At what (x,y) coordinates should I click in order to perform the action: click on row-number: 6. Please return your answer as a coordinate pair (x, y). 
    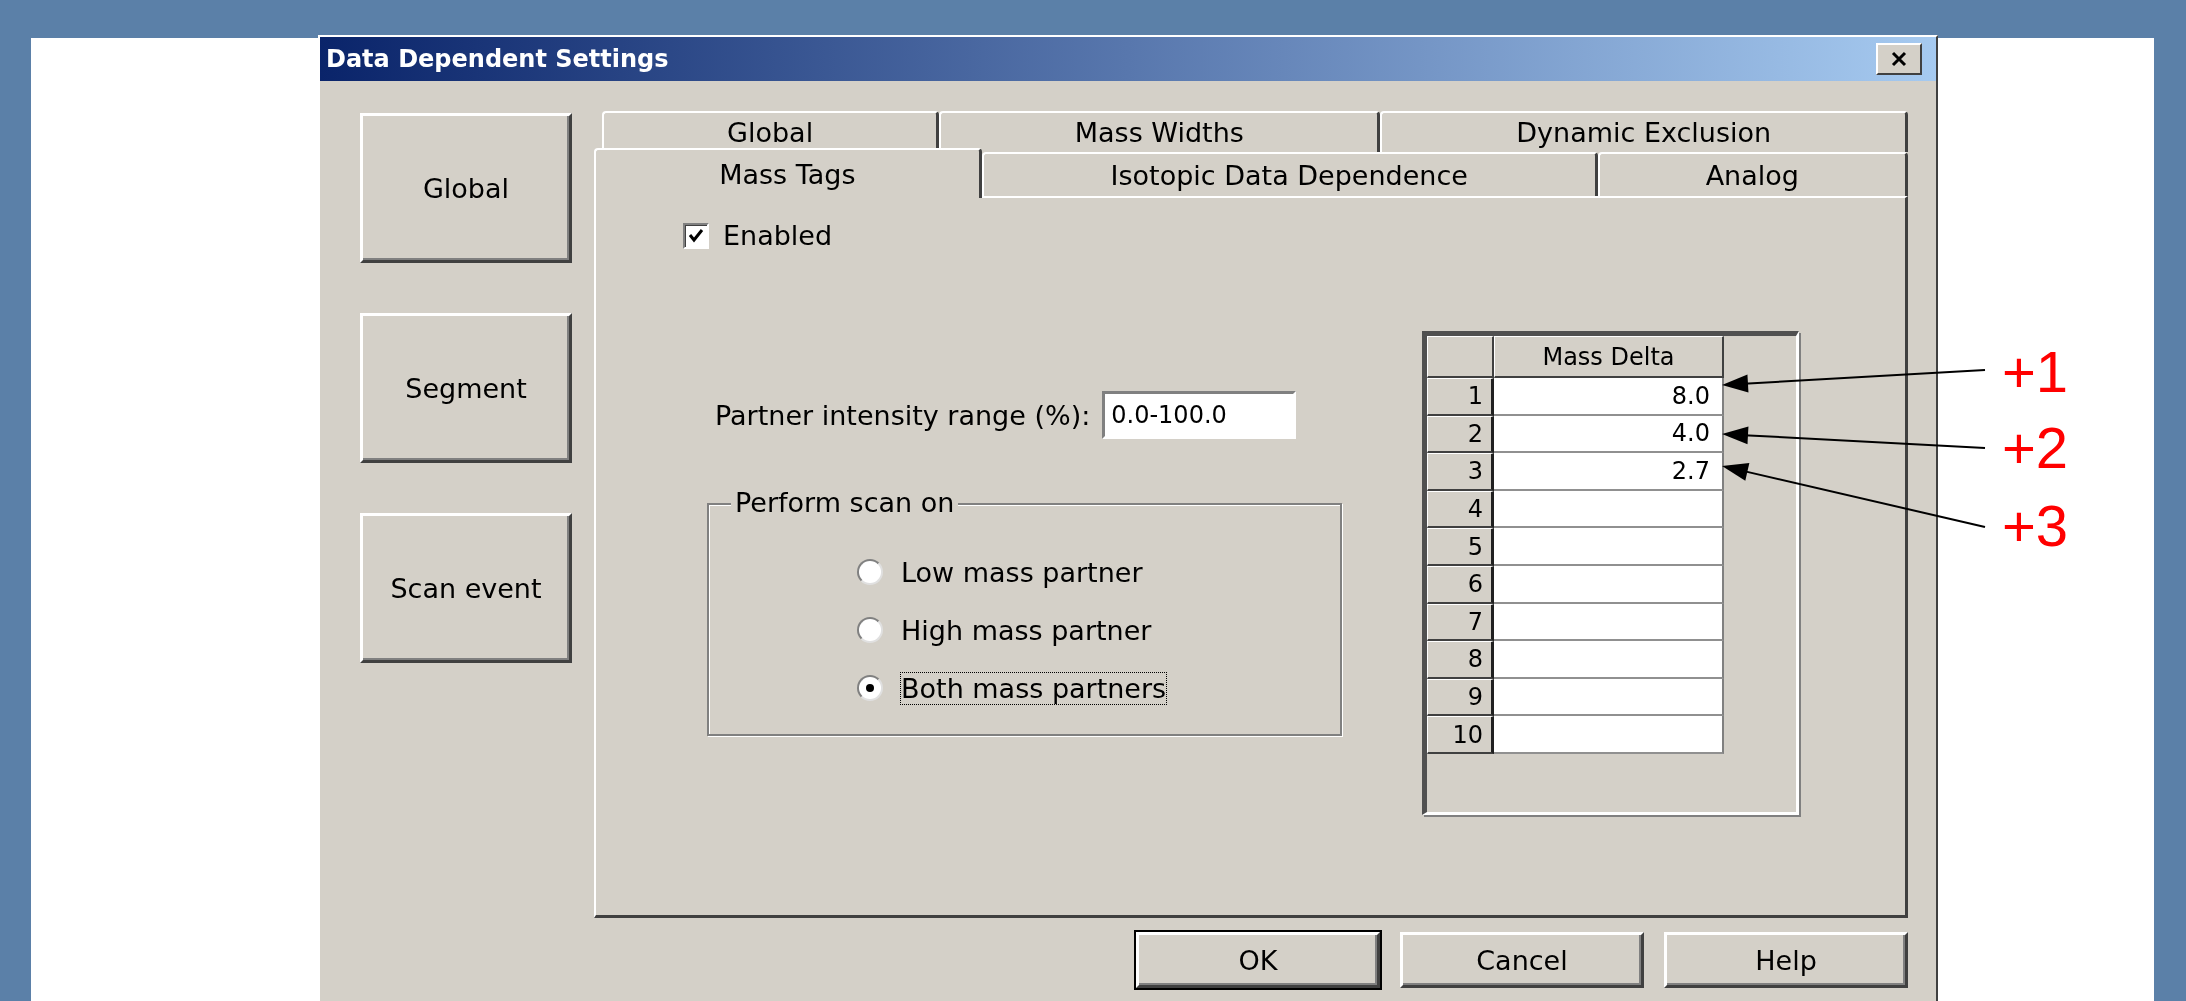
    Looking at the image, I should click on (1460, 584).